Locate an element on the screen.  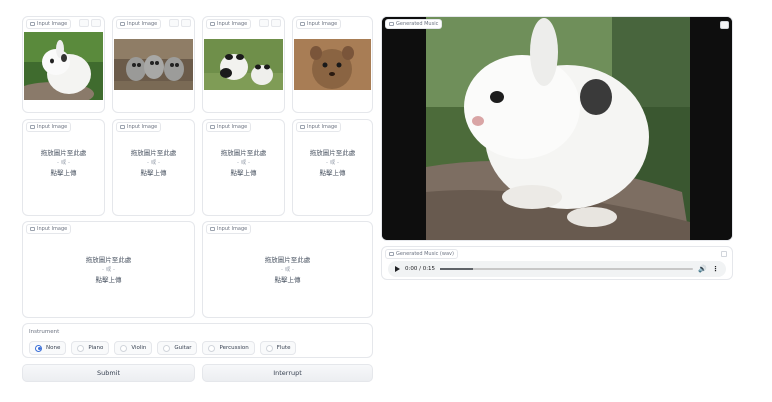
audio-player: 0:00 / 0:15 🔊 ⋮ is located at coordinates (557, 269).